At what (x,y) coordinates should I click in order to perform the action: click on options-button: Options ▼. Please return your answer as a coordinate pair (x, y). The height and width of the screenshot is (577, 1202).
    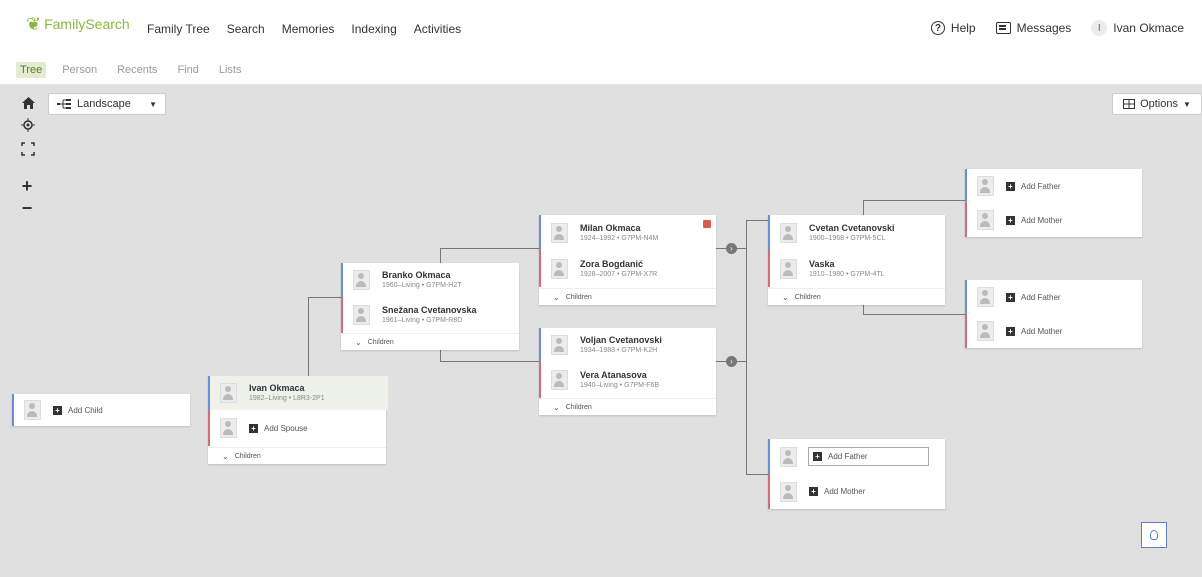
    Looking at the image, I should click on (1157, 104).